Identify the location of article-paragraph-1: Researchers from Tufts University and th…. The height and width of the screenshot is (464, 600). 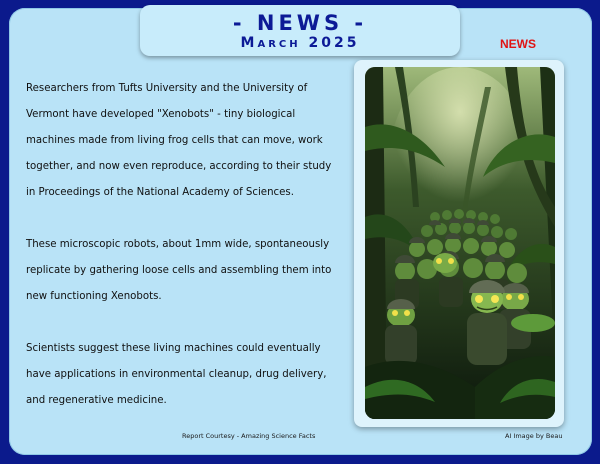
(179, 140).